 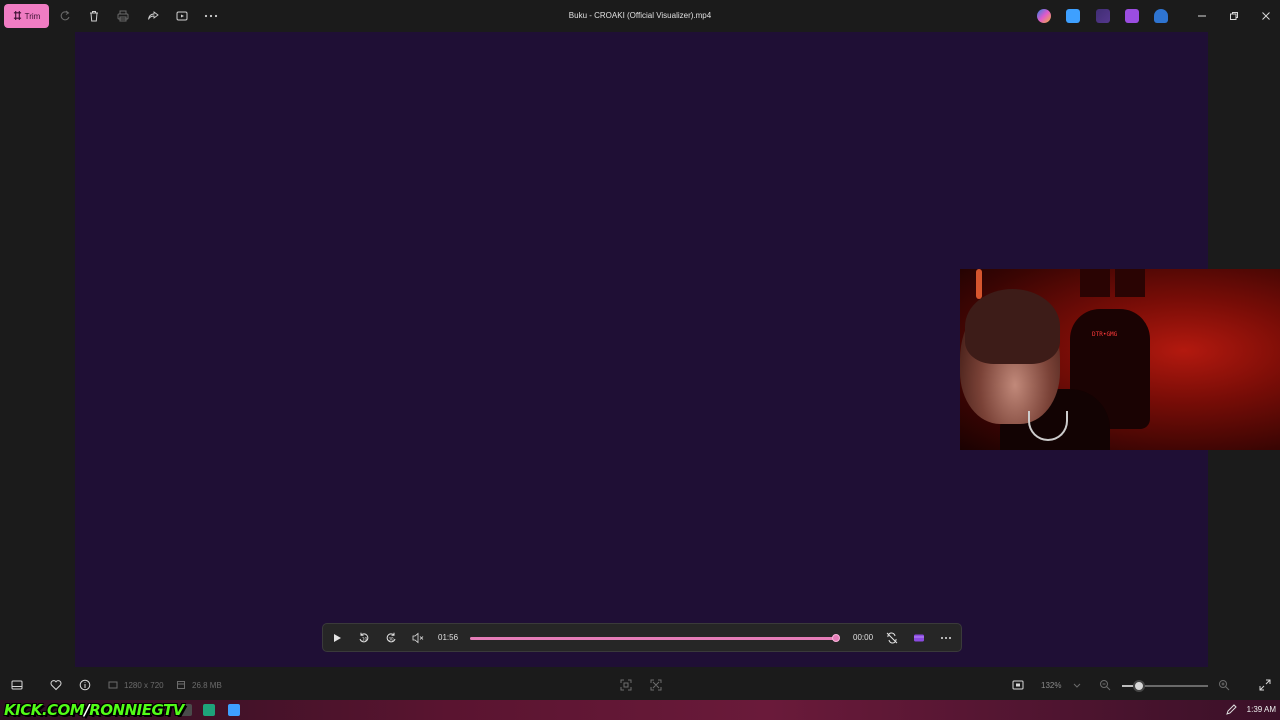 I want to click on close-icon, so click(x=1266, y=16).